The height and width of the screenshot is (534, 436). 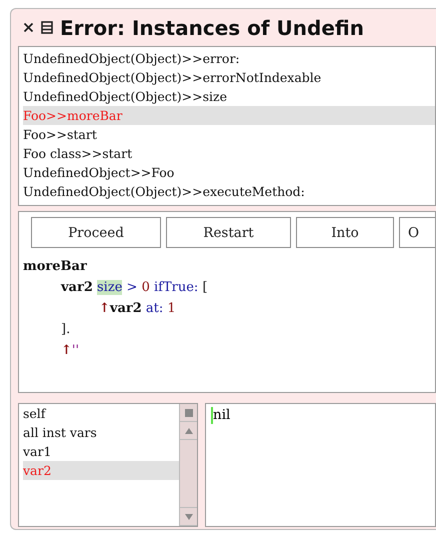 What do you see at coordinates (228, 232) in the screenshot?
I see `toolbar-button: Restart` at bounding box center [228, 232].